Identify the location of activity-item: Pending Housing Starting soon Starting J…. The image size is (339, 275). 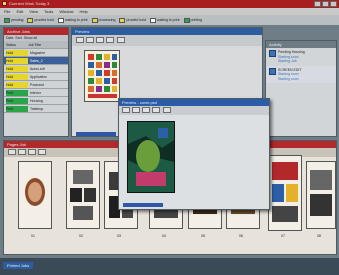
(301, 57).